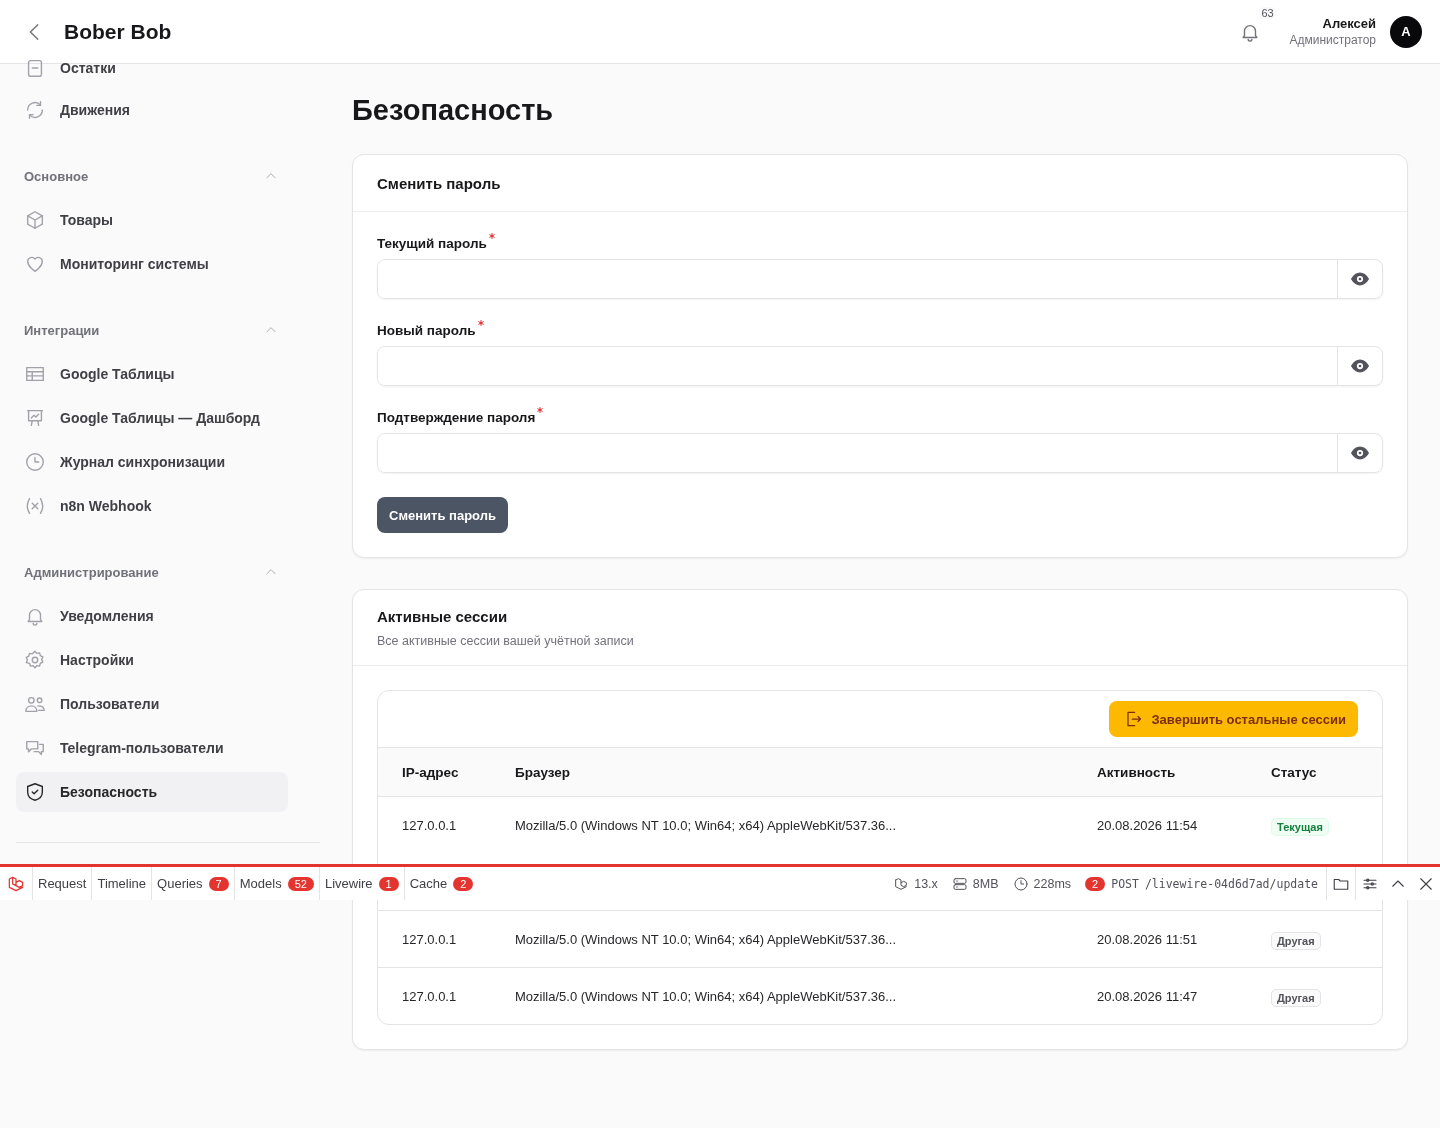 The width and height of the screenshot is (1440, 1128). What do you see at coordinates (152, 462) in the screenshot?
I see `sidebar-item: Журнал синхронизации` at bounding box center [152, 462].